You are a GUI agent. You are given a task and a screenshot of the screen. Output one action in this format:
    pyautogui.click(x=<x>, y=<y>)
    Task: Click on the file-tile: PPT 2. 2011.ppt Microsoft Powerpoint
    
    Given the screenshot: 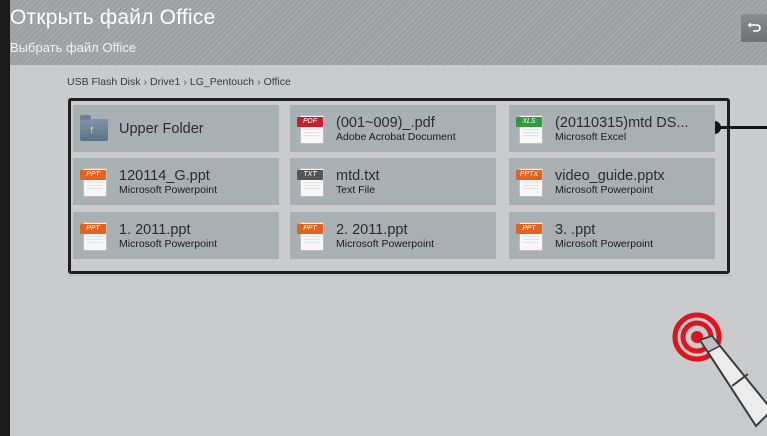 What is the action you would take?
    pyautogui.click(x=393, y=235)
    